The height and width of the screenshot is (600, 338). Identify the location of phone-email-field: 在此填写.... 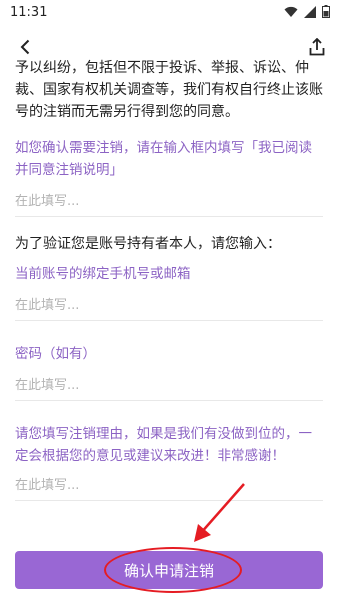
(169, 306).